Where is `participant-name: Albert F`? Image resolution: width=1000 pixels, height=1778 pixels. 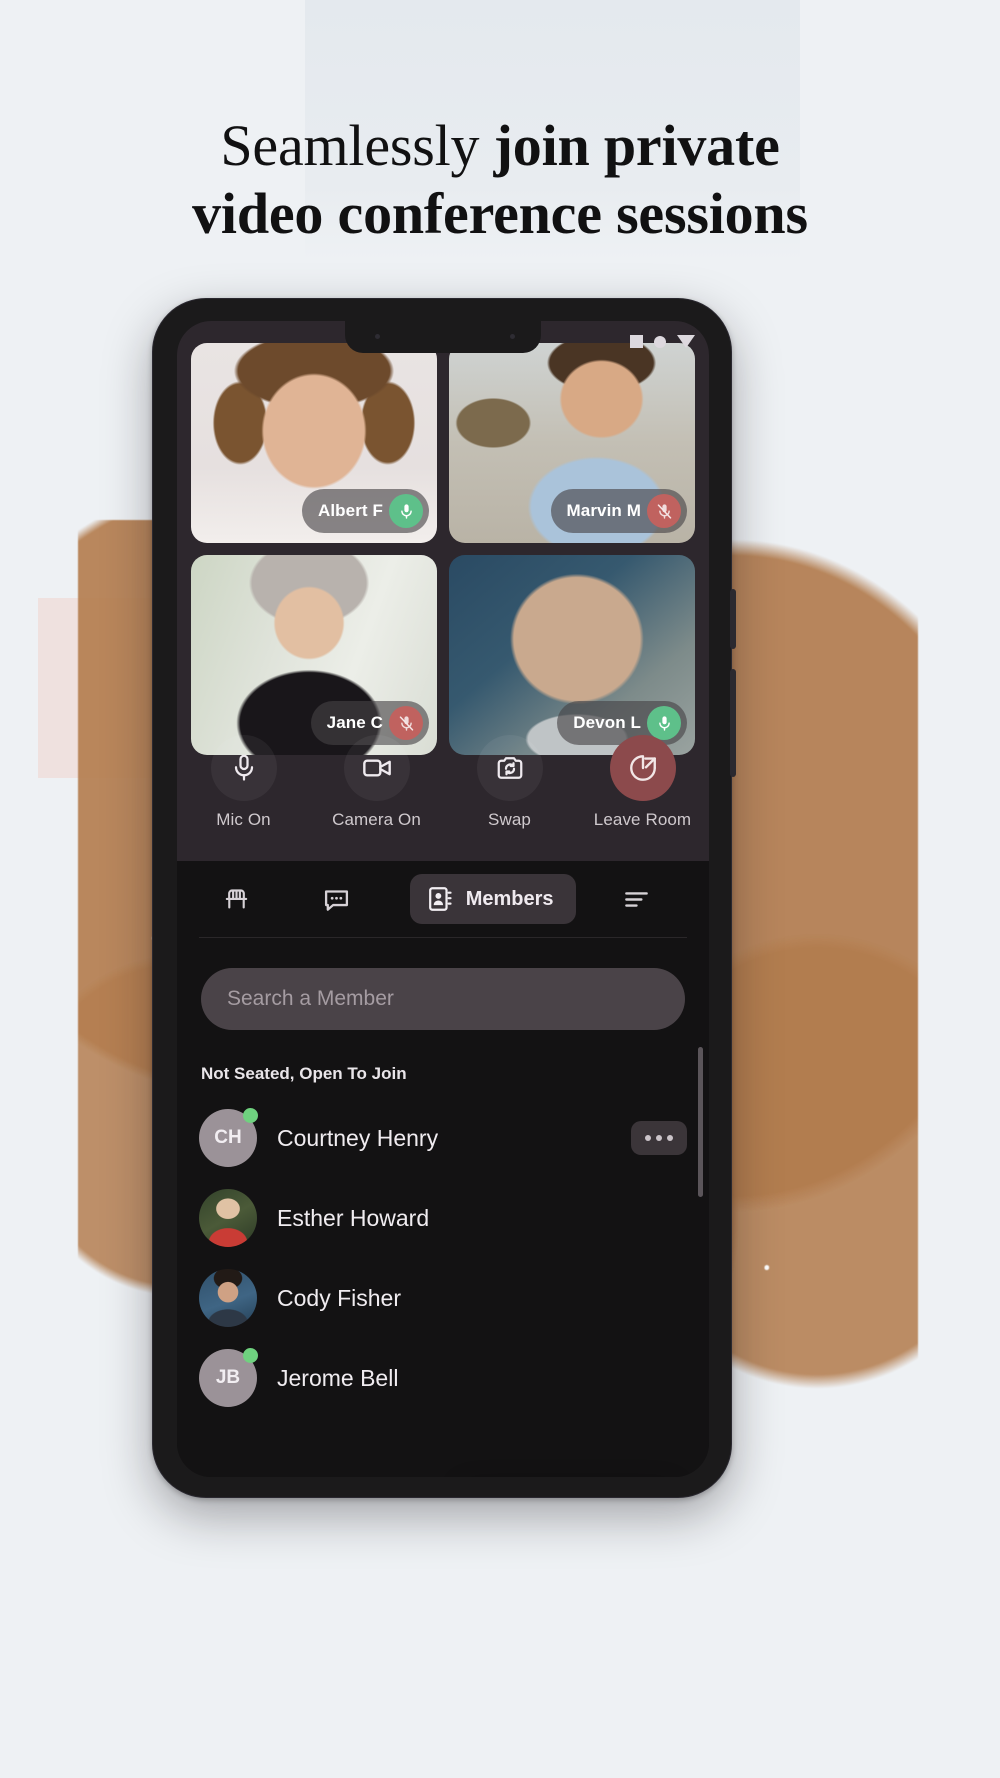
participant-name: Albert F is located at coordinates (350, 510).